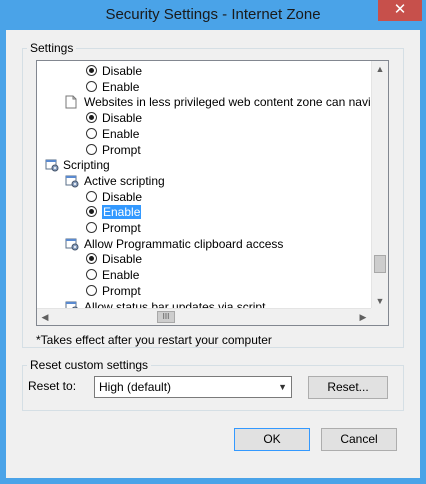 The width and height of the screenshot is (426, 484). I want to click on close-button: ✕, so click(400, 10).